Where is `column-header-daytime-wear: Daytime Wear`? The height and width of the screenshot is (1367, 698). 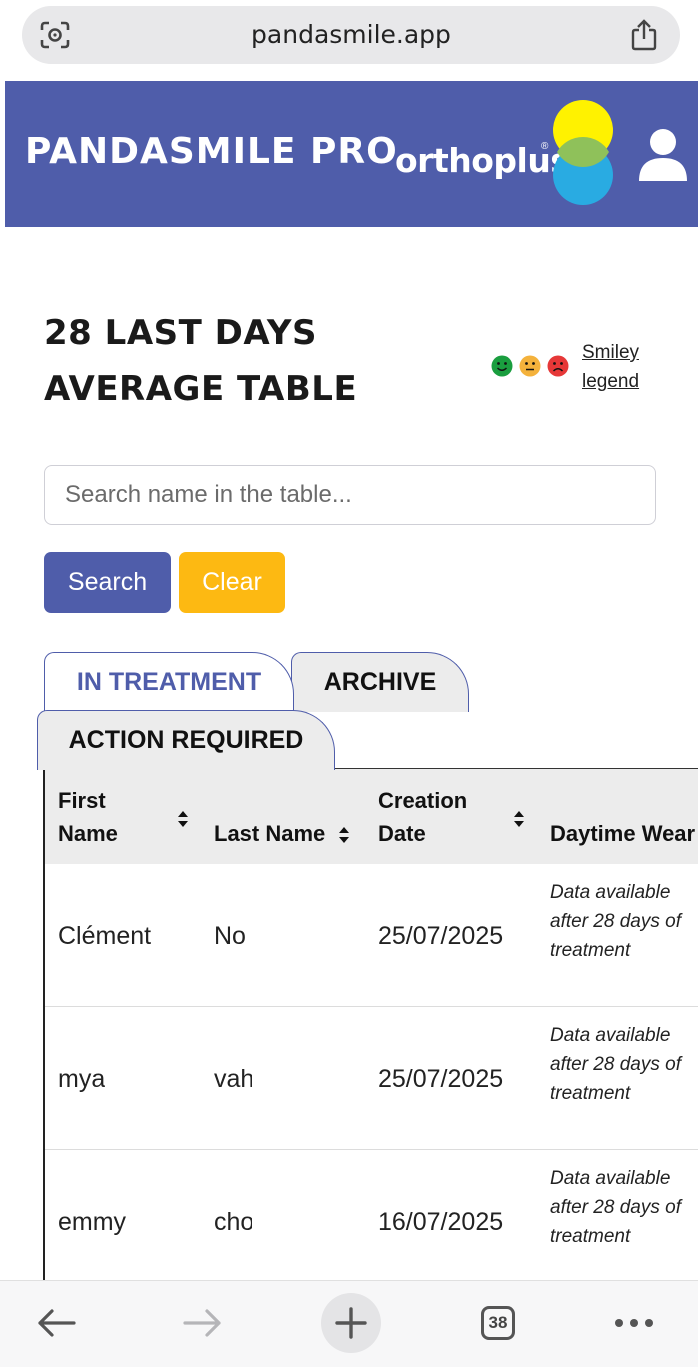
column-header-daytime-wear: Daytime Wear is located at coordinates (622, 833).